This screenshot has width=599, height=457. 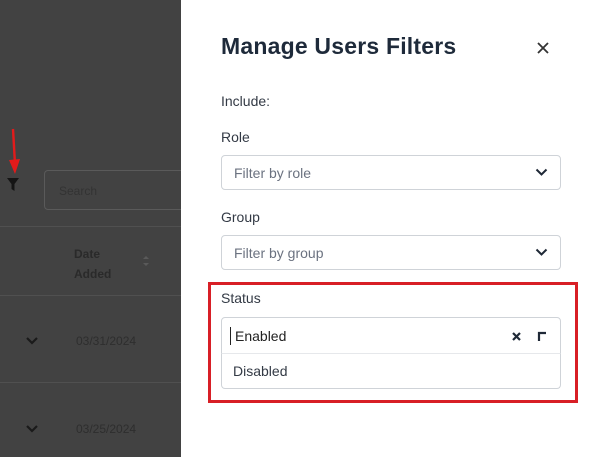 What do you see at coordinates (543, 48) in the screenshot?
I see `close-icon` at bounding box center [543, 48].